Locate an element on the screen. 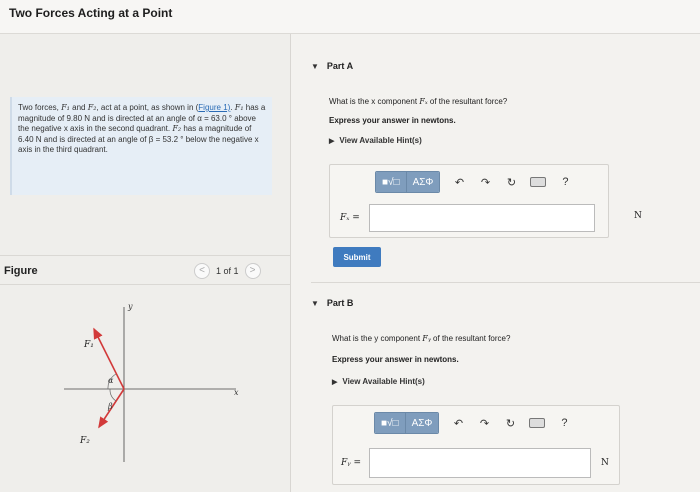 This screenshot has width=700, height=492. part-b-question-text-2: of the resultant force? is located at coordinates (470, 338).